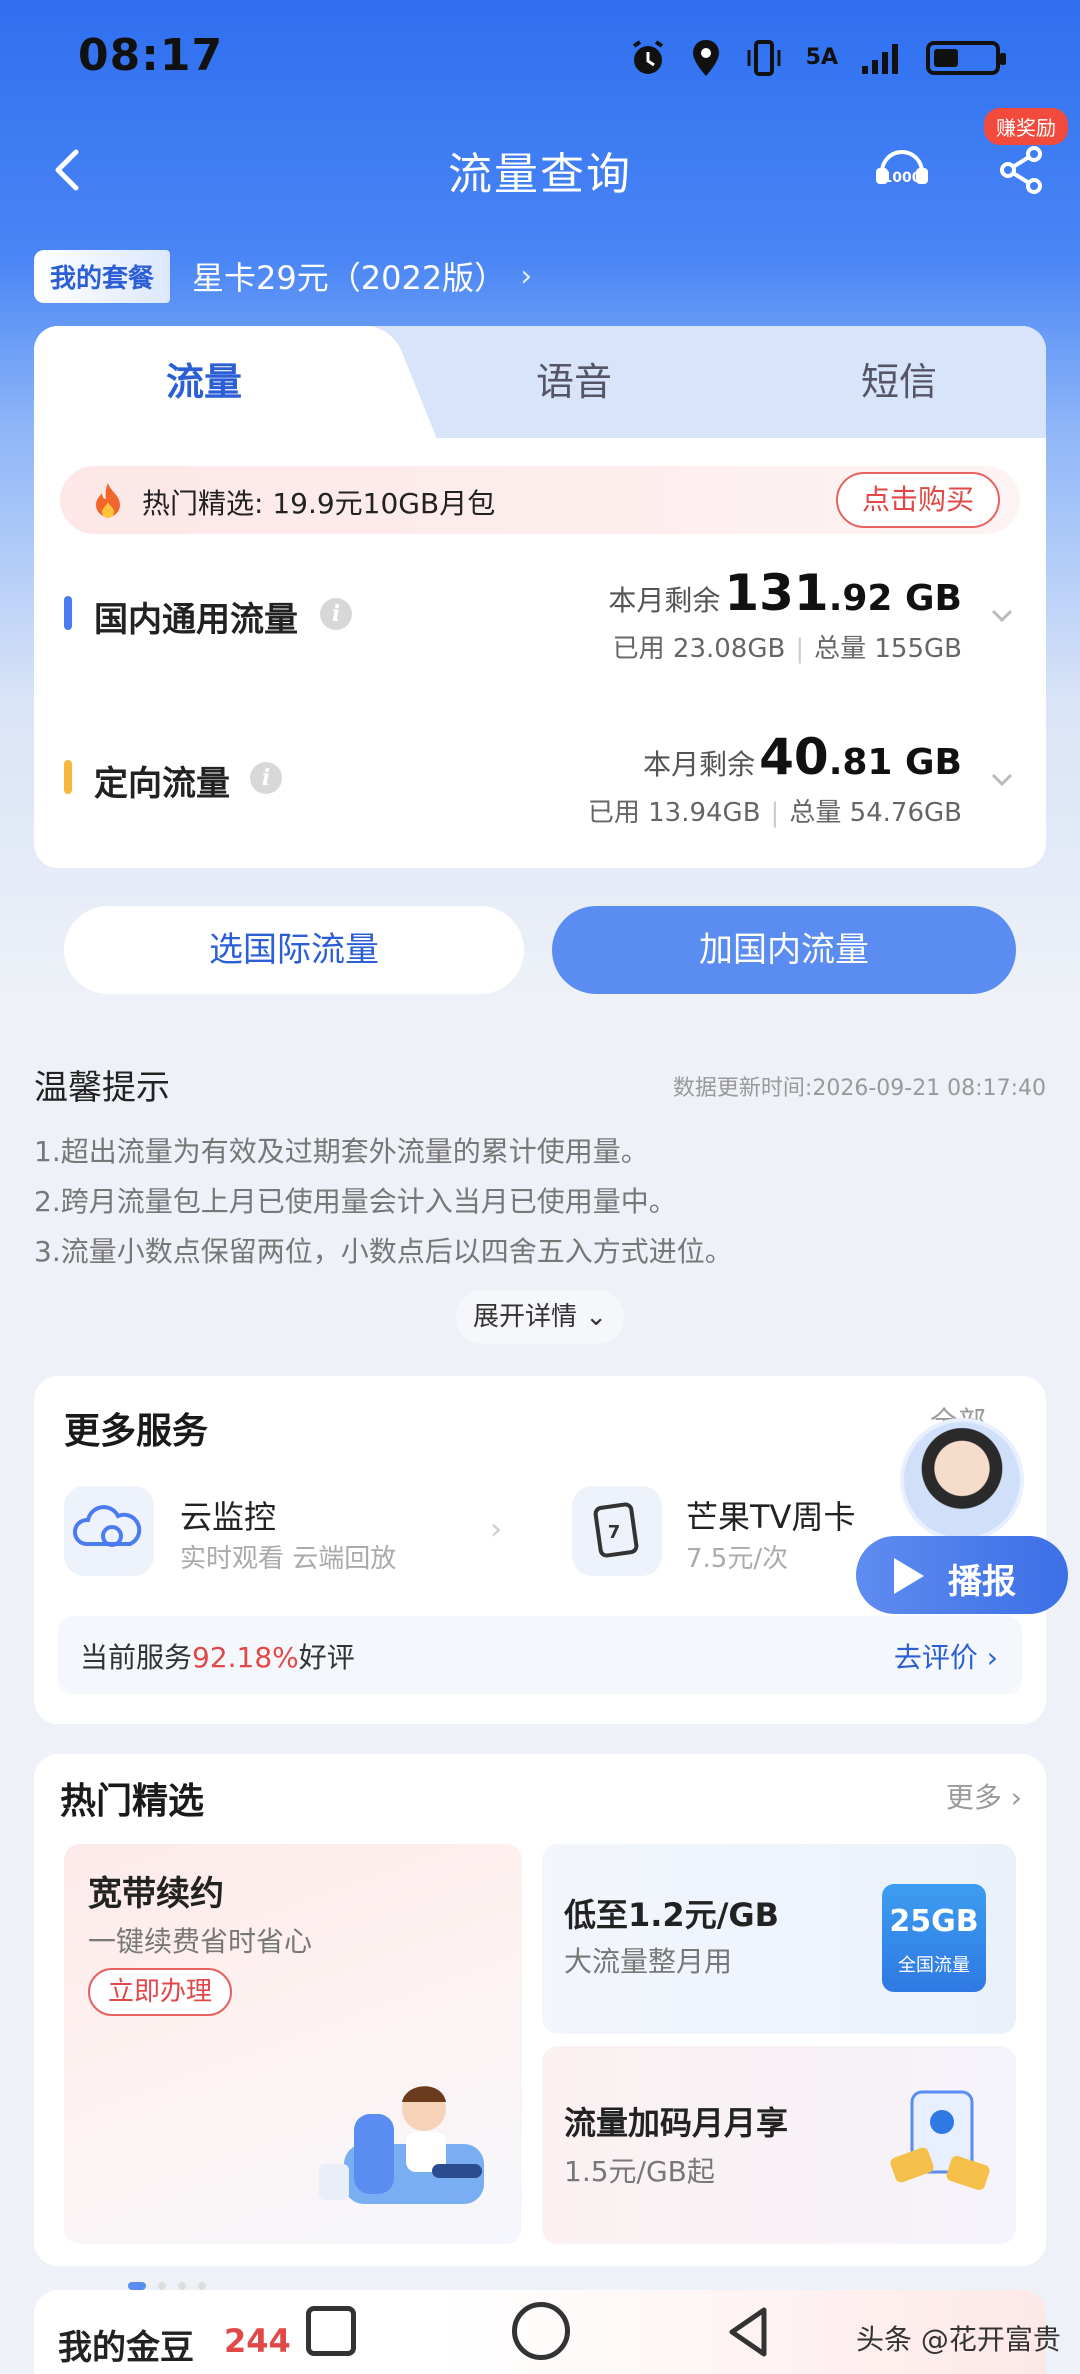  What do you see at coordinates (200, 1941) in the screenshot?
I see `banner-sub: 一键续费省时省心` at bounding box center [200, 1941].